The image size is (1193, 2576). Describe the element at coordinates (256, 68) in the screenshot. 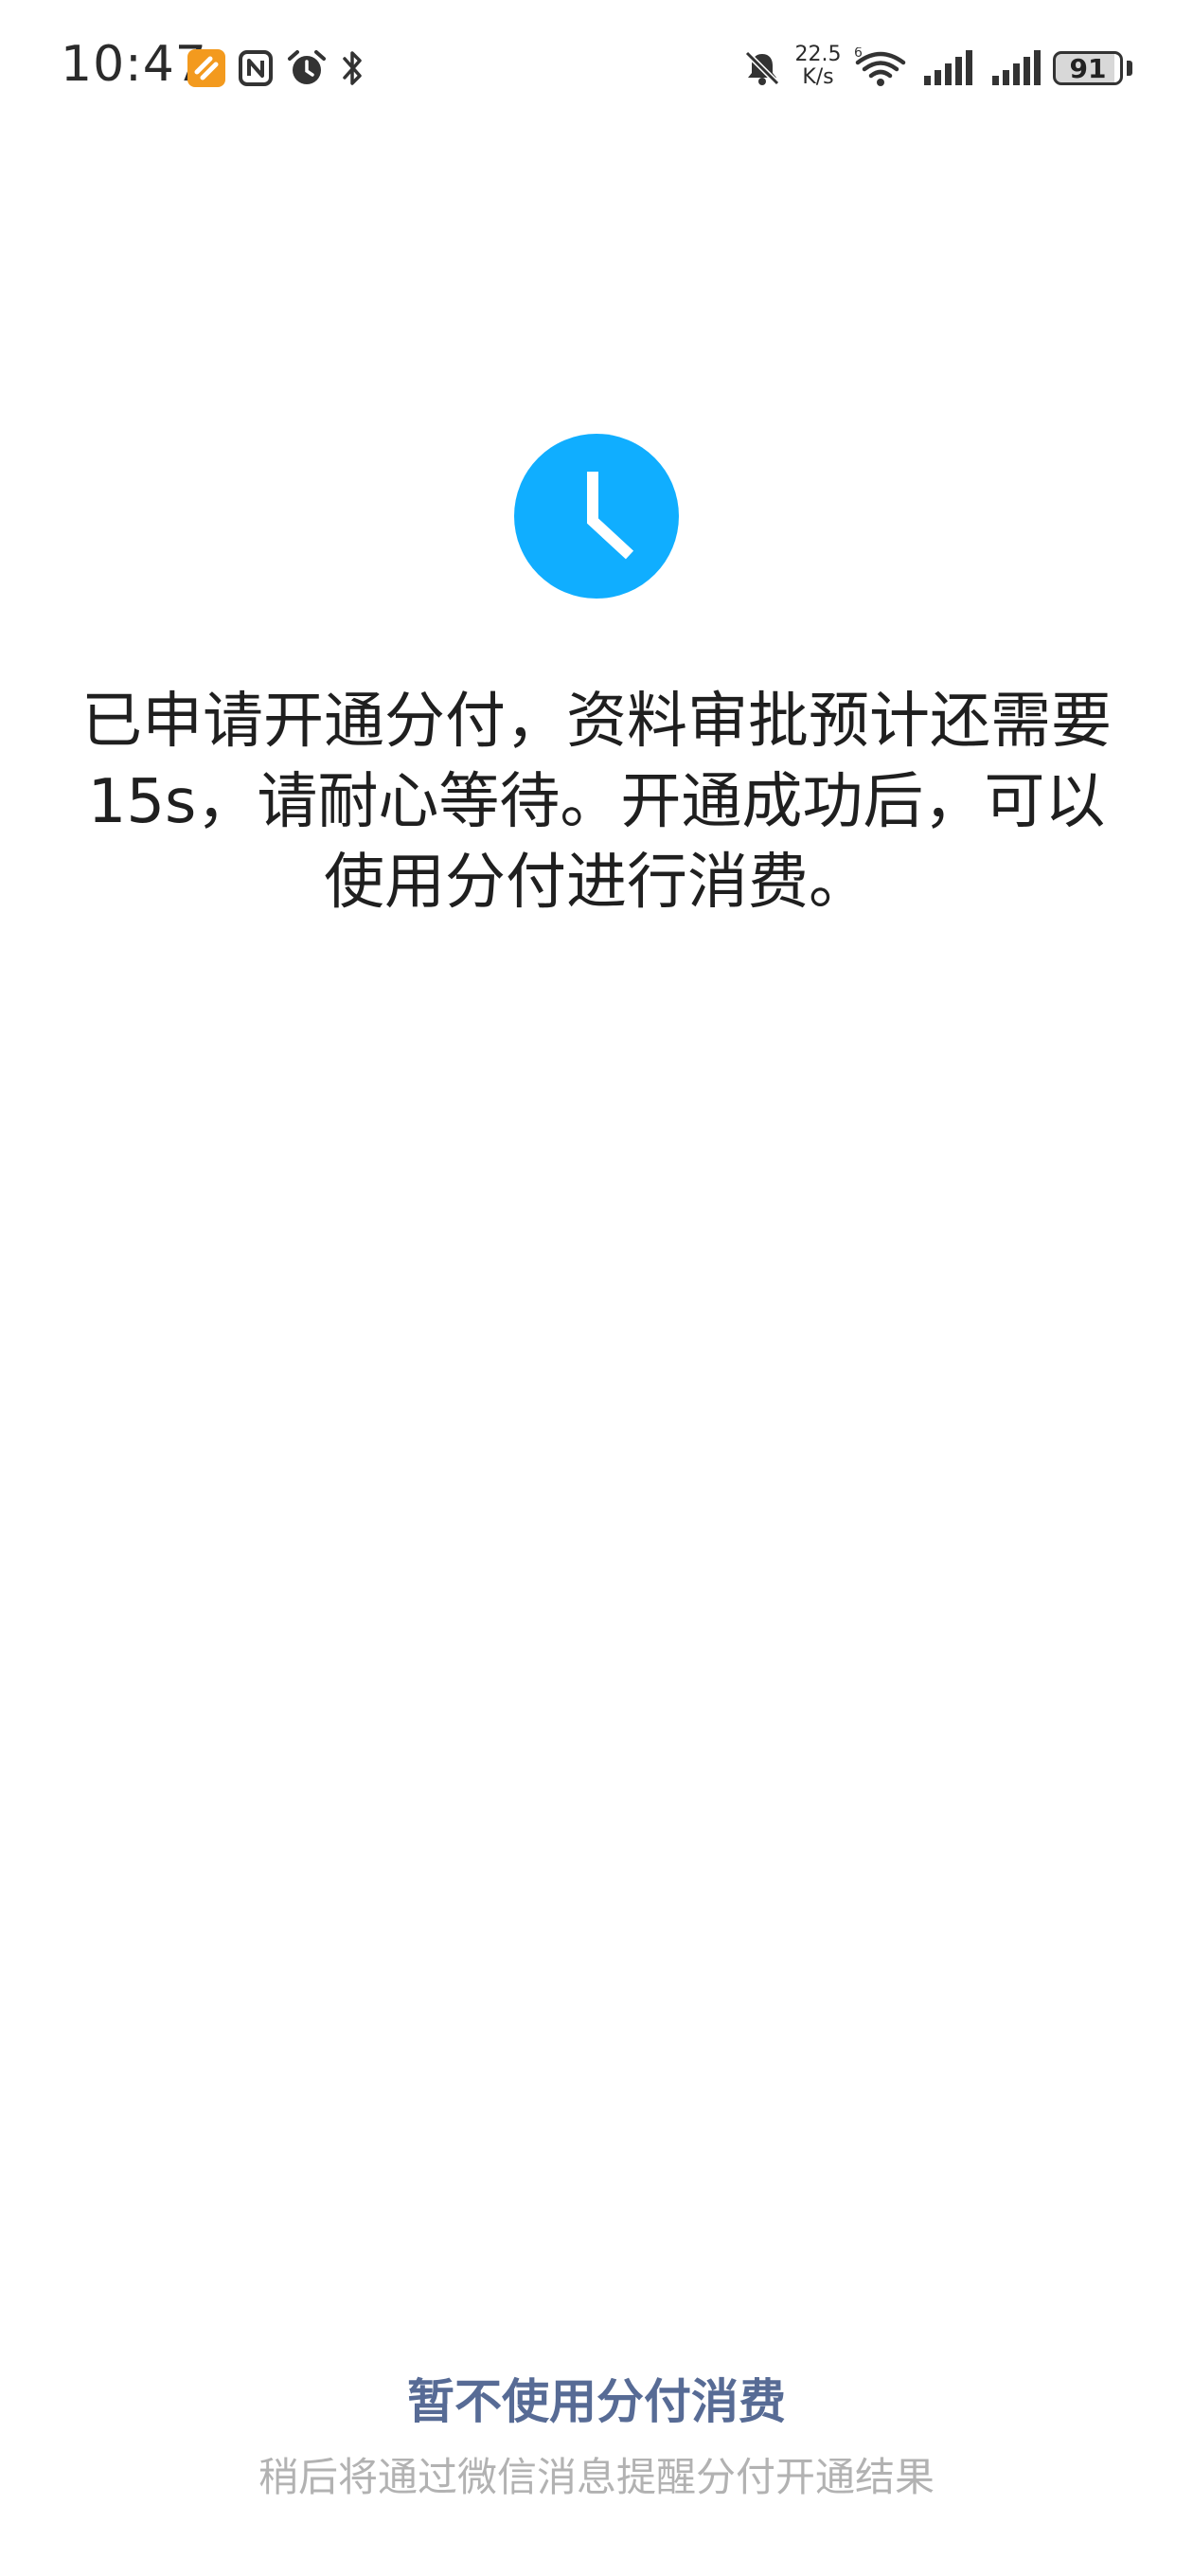

I see `nfc-icon` at that location.